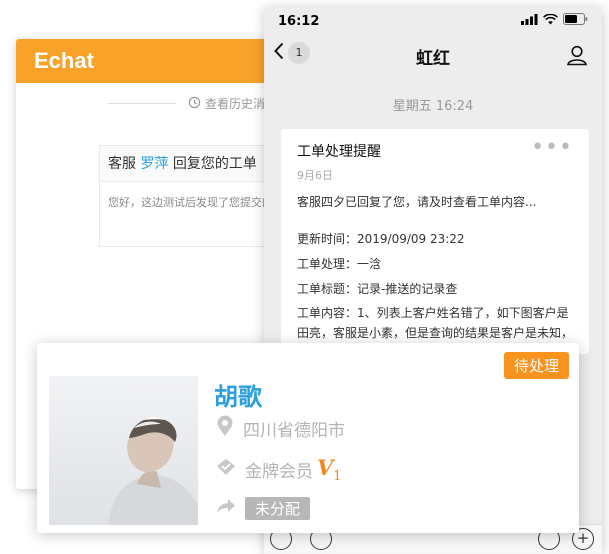  I want to click on customer-avatar, so click(123, 450).